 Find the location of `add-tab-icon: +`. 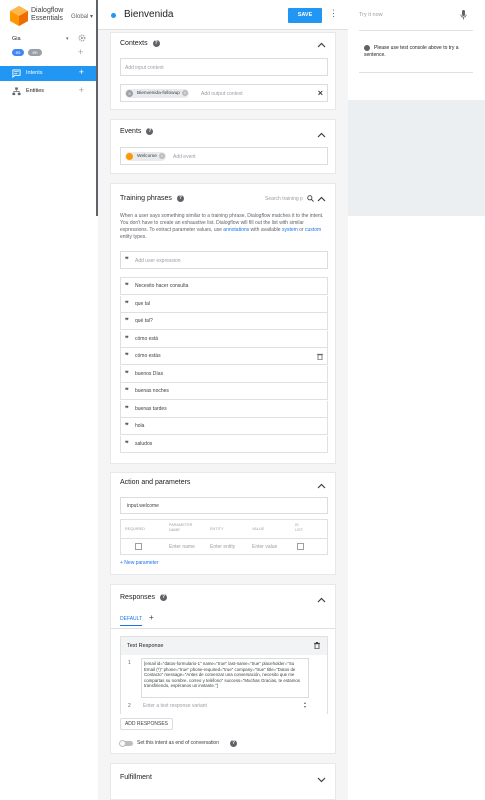

add-tab-icon: + is located at coordinates (151, 617).